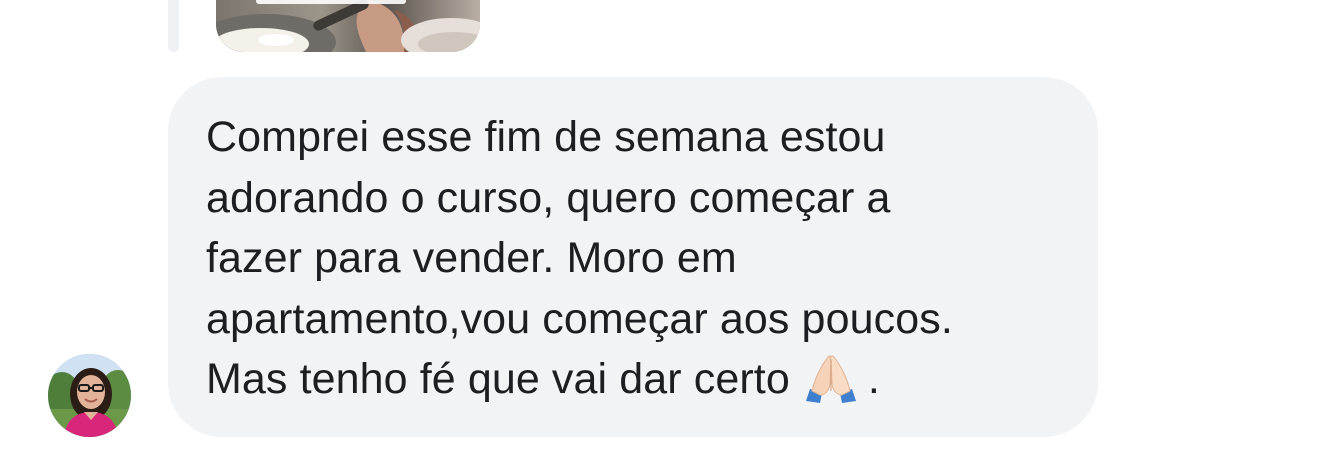 This screenshot has width=1320, height=453. I want to click on replied-image-thumbnail, so click(348, 26).